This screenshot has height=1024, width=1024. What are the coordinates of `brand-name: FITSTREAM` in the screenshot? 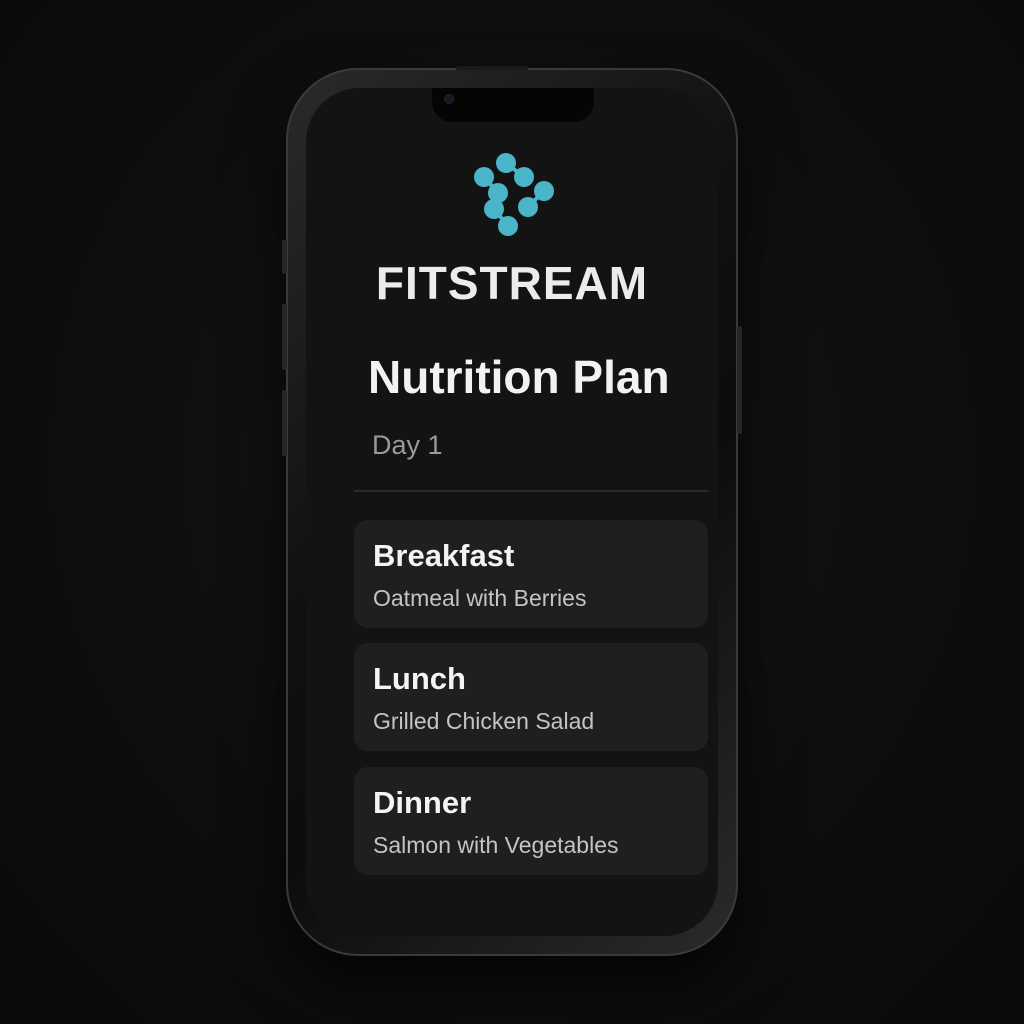 It's located at (512, 283).